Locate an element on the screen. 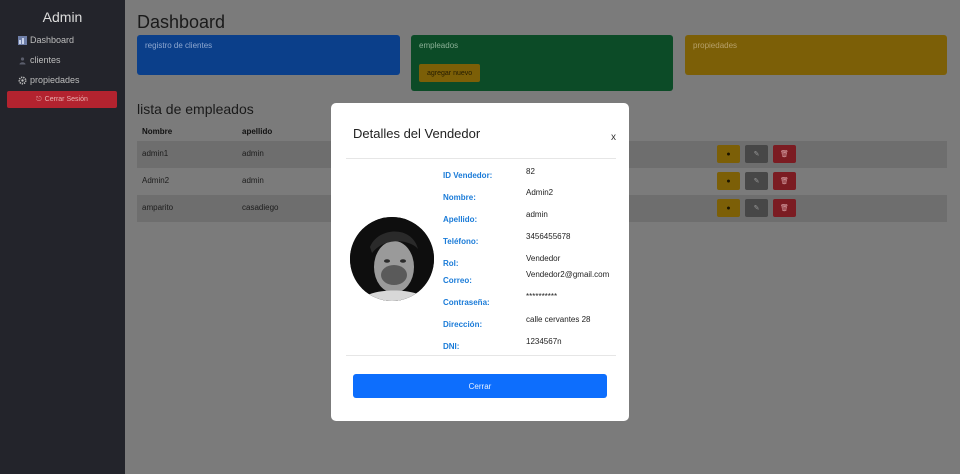 The height and width of the screenshot is (474, 960). sidebar-item-propiedades: propiedades is located at coordinates (62, 80).